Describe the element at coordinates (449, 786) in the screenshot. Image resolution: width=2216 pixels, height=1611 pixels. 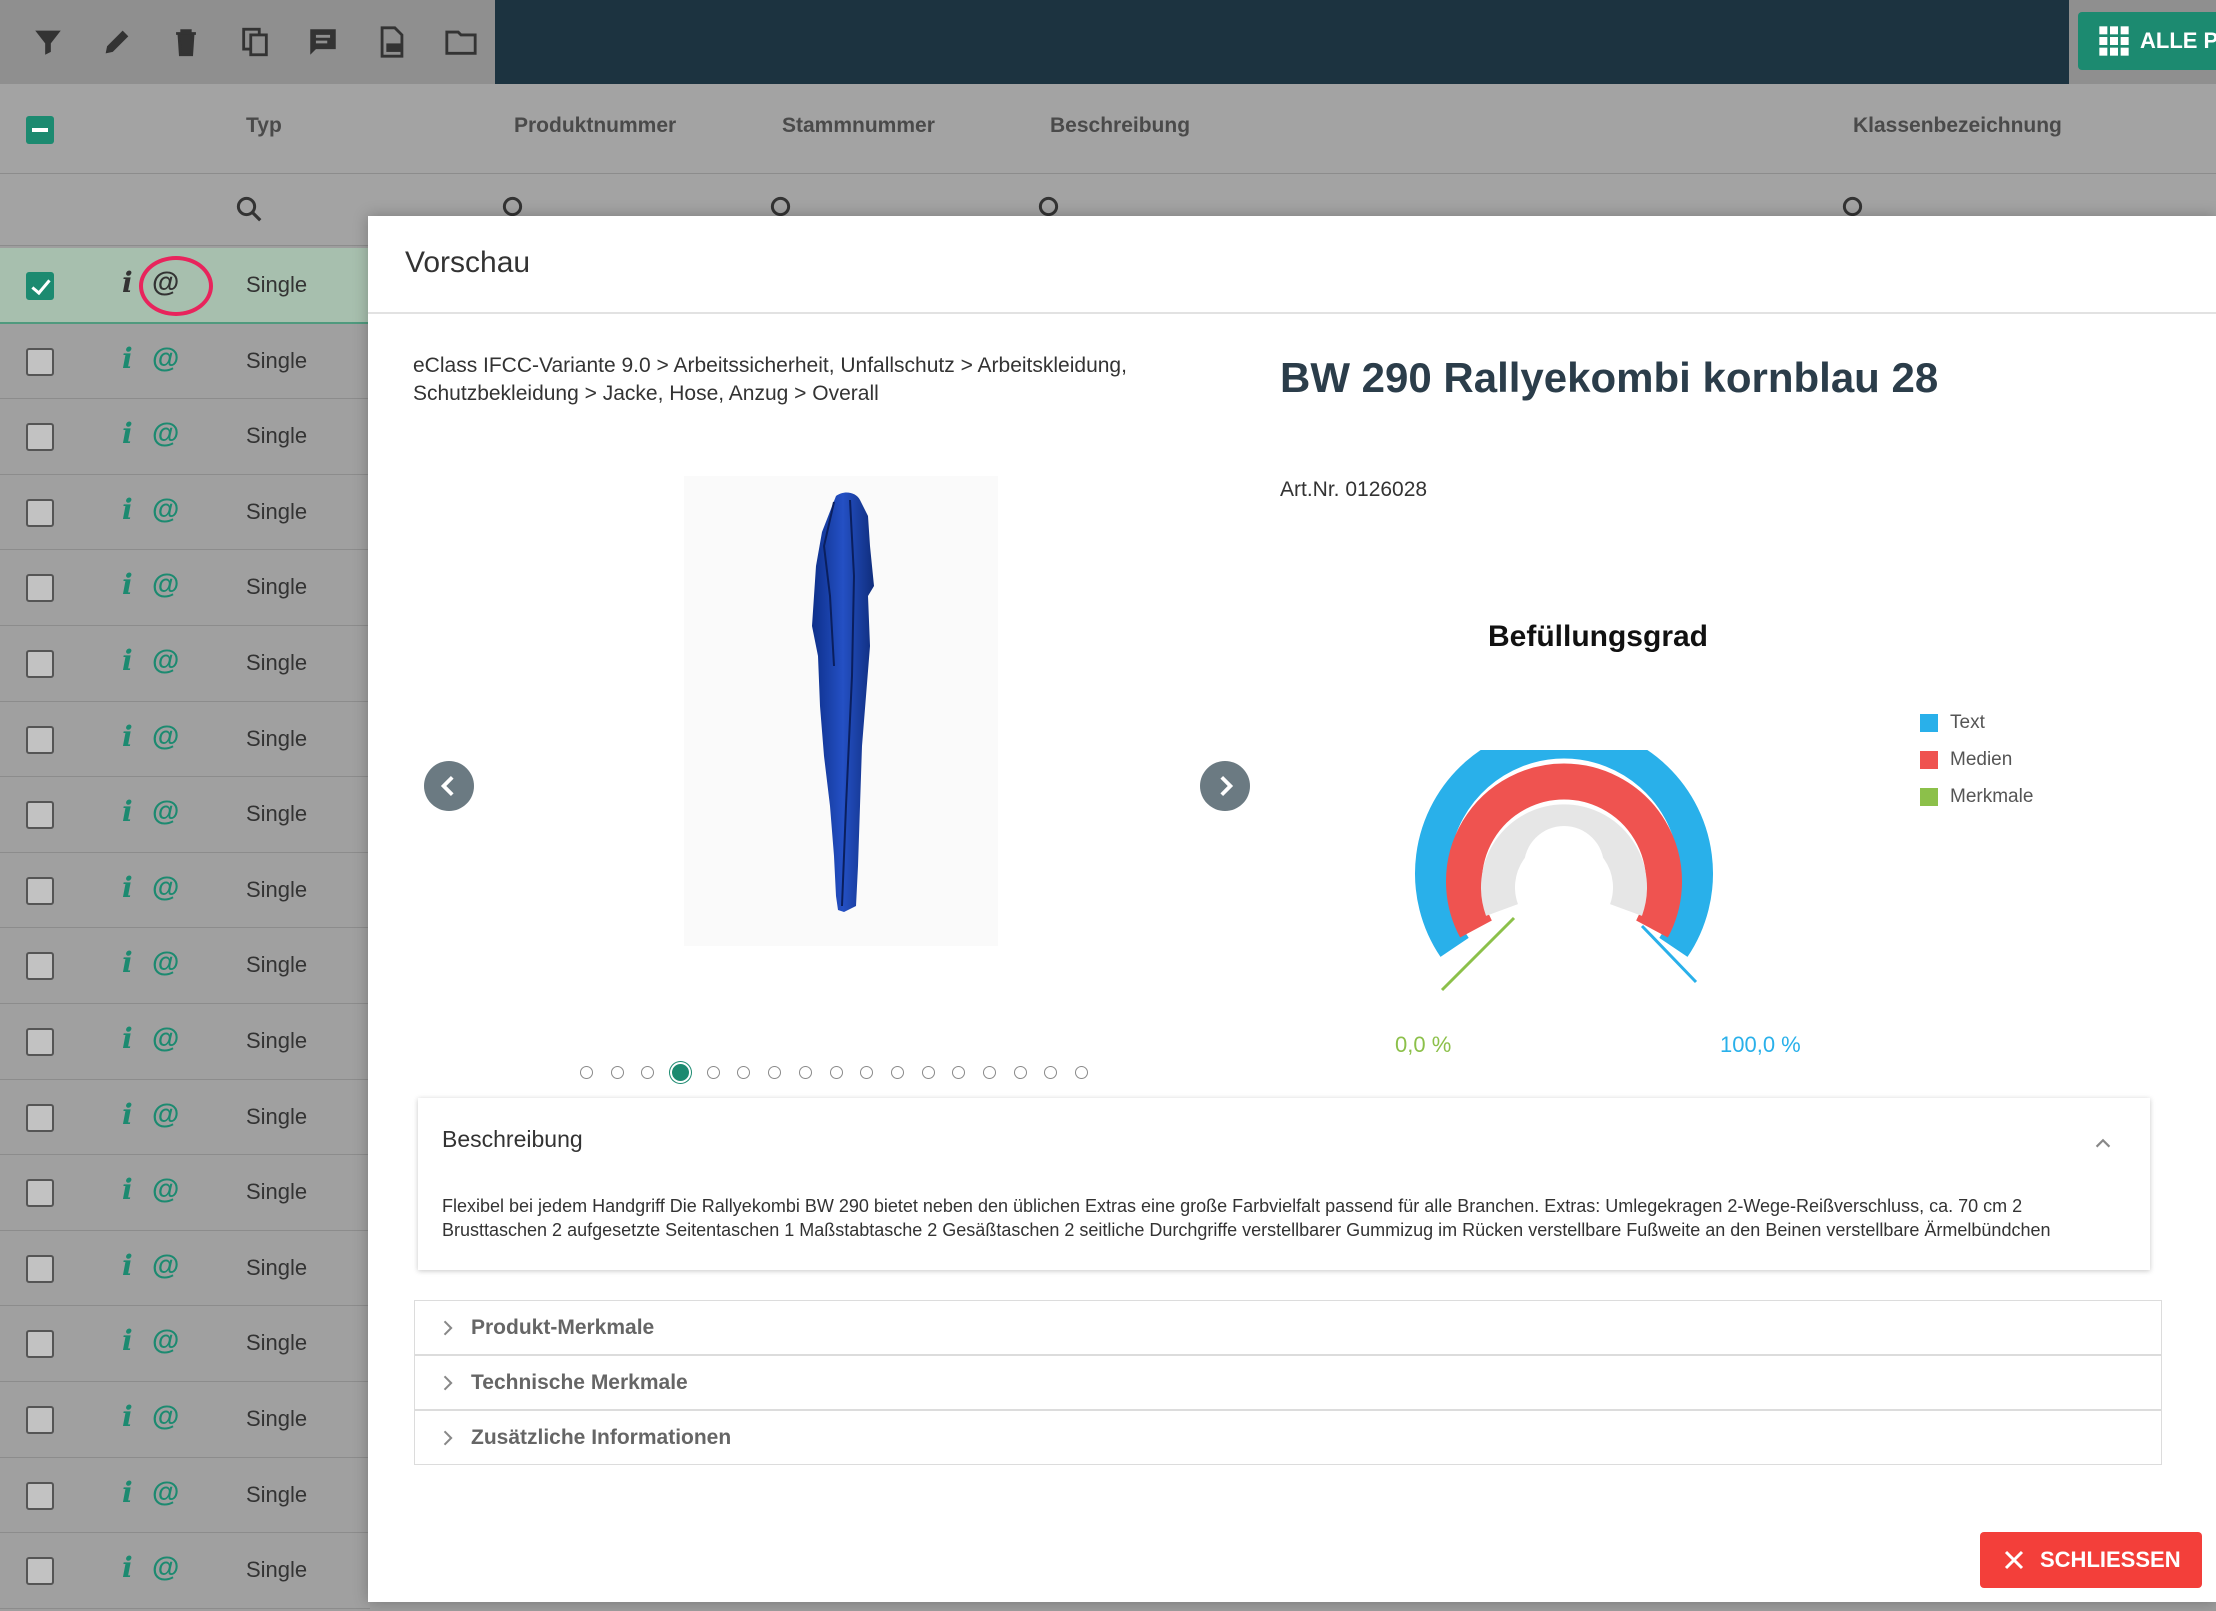
I see `carousel-prev-button` at that location.